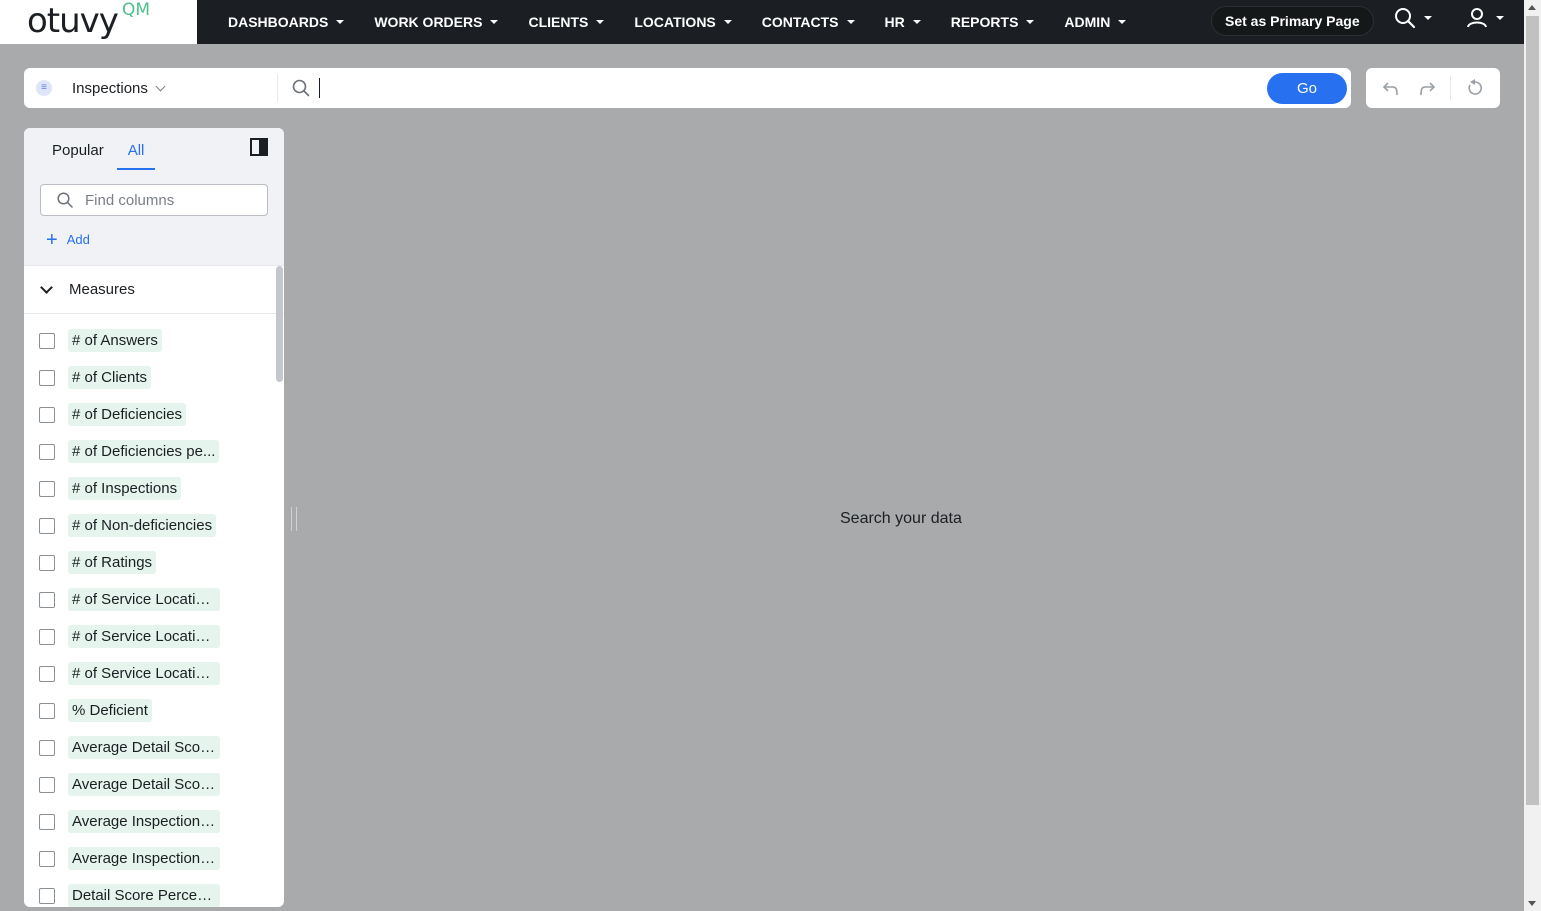  I want to click on list-item: # of Deficiencies, so click(154, 414).